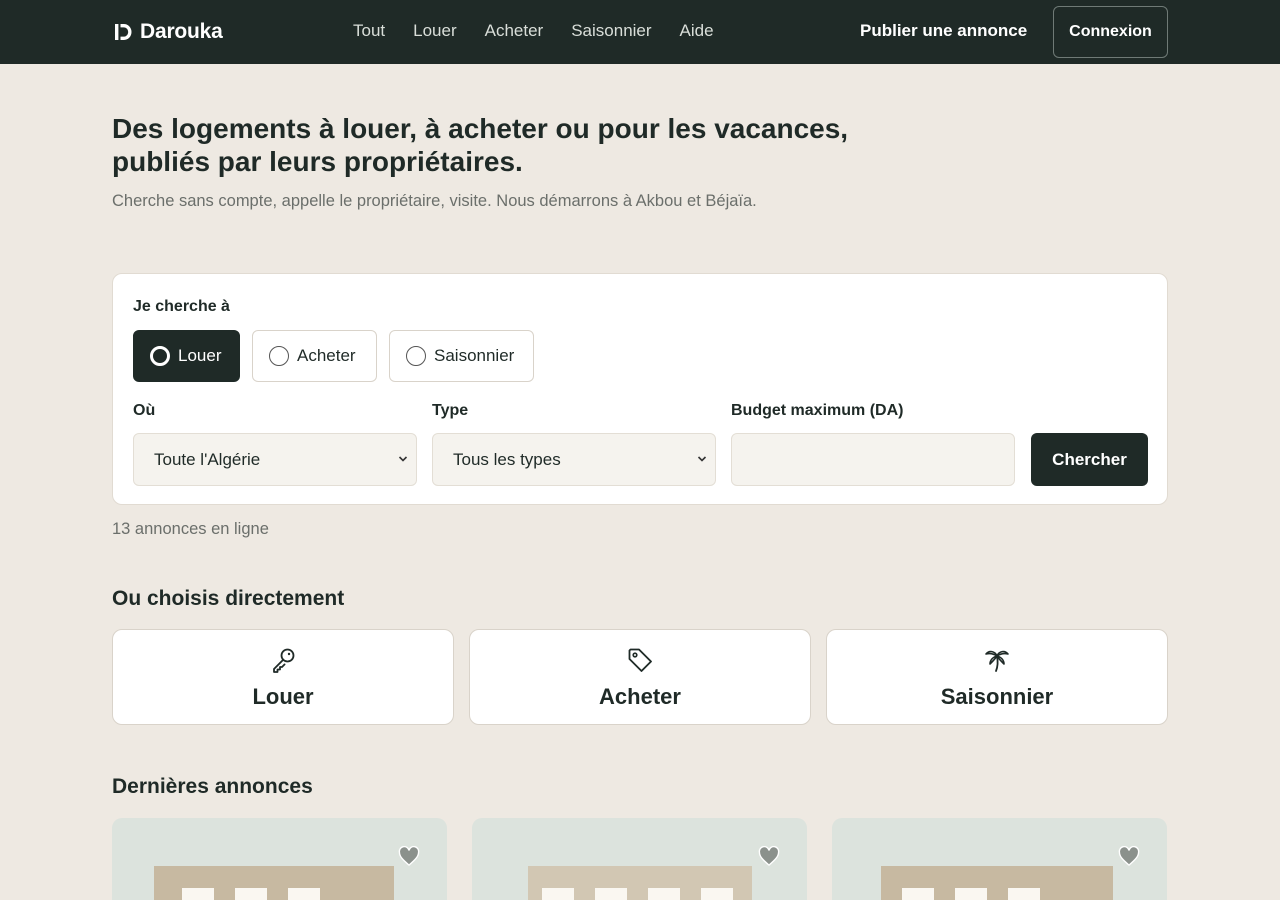 This screenshot has height=900, width=1280. Describe the element at coordinates (997, 677) in the screenshot. I see `category-card-saisonnier: Saisonnier` at that location.